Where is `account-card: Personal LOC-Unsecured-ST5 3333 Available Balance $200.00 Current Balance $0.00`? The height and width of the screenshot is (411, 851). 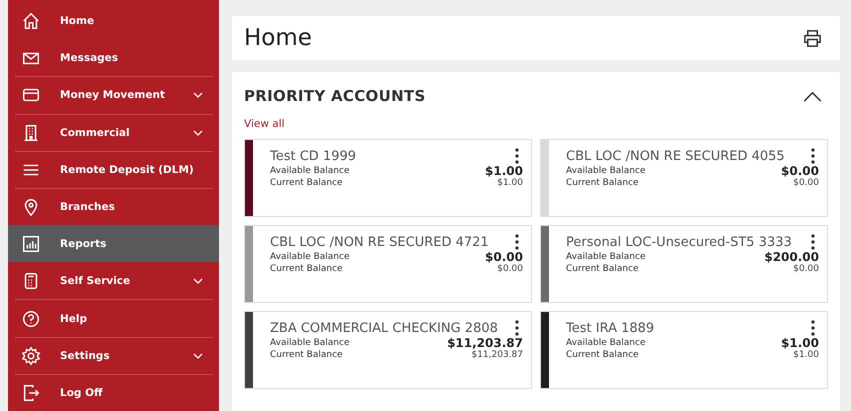
account-card: Personal LOC-Unsecured-ST5 3333 Available Balance $200.00 Current Balance $0.00 is located at coordinates (684, 264).